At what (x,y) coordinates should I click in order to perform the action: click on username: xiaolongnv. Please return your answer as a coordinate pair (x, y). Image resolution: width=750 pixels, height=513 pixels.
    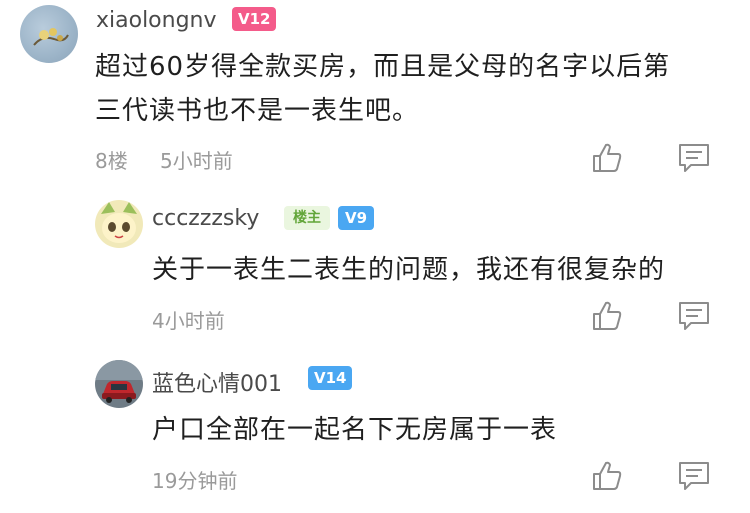
    Looking at the image, I should click on (156, 20).